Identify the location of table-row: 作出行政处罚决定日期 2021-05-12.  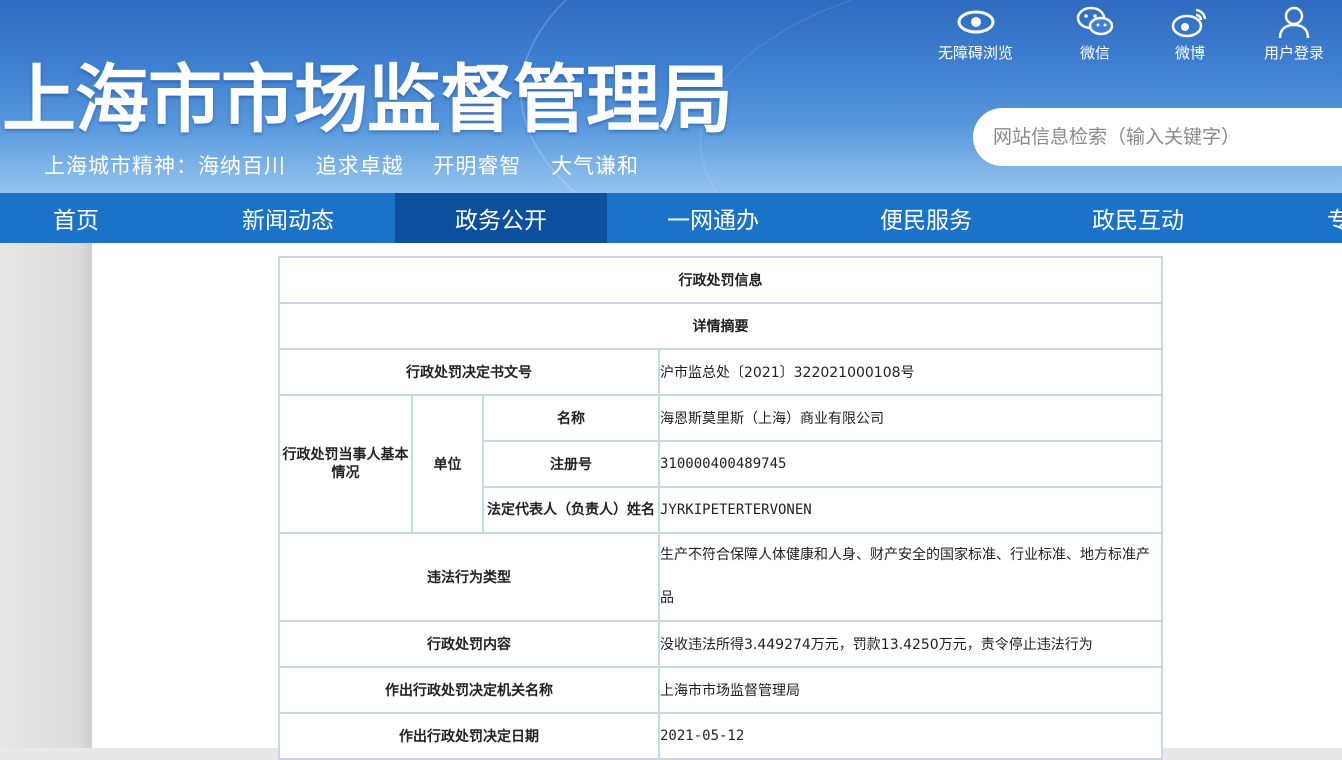
(720, 736).